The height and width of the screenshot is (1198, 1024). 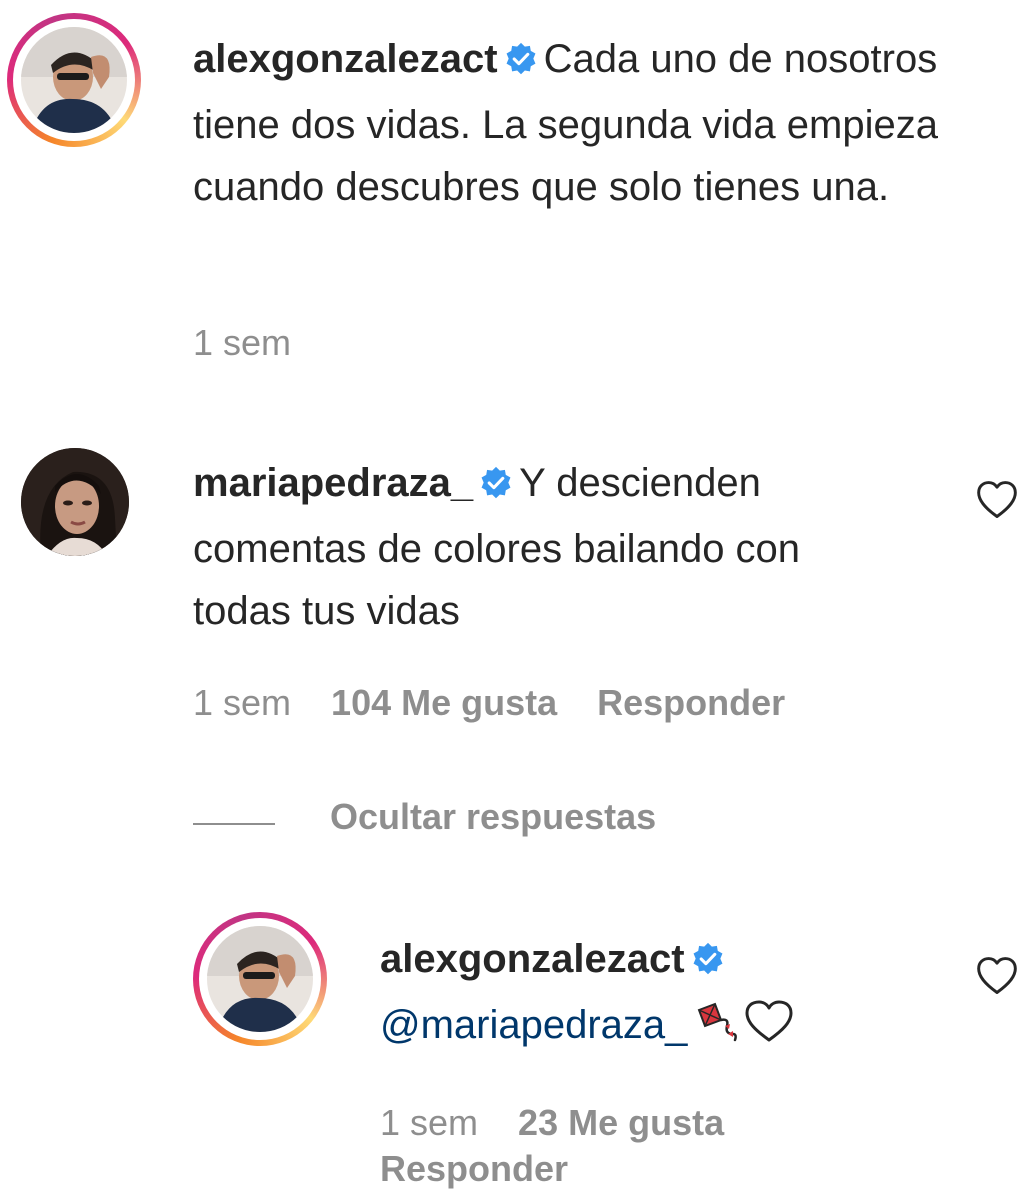 I want to click on avatar-mariapedraza, so click(x=75, y=502).